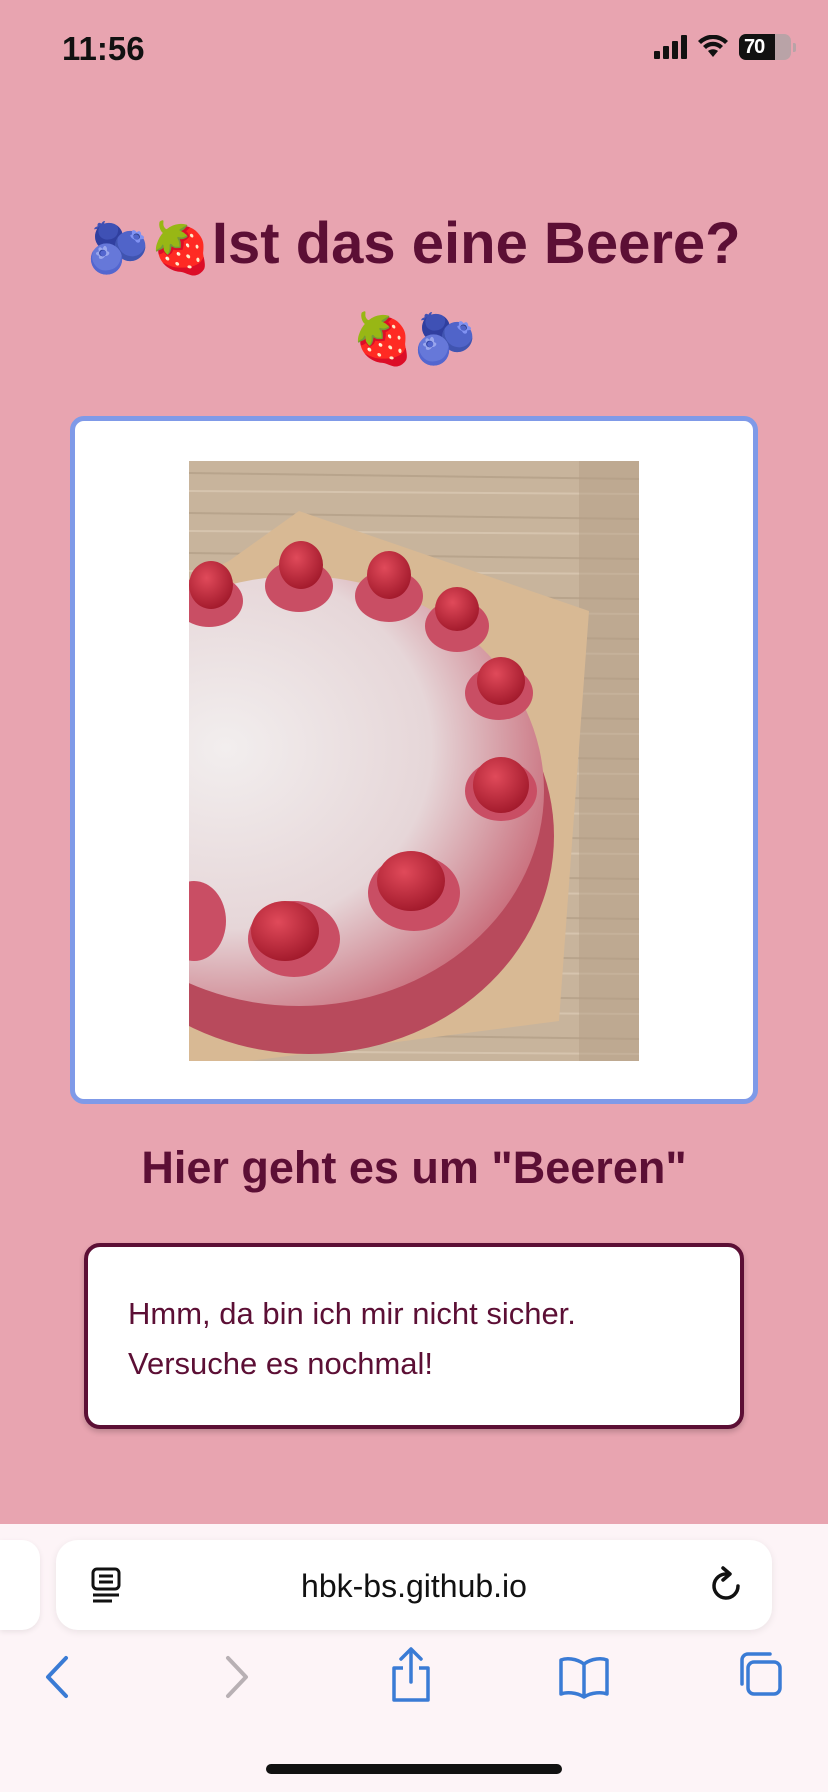 The width and height of the screenshot is (828, 1792). I want to click on share-icon, so click(411, 1675).